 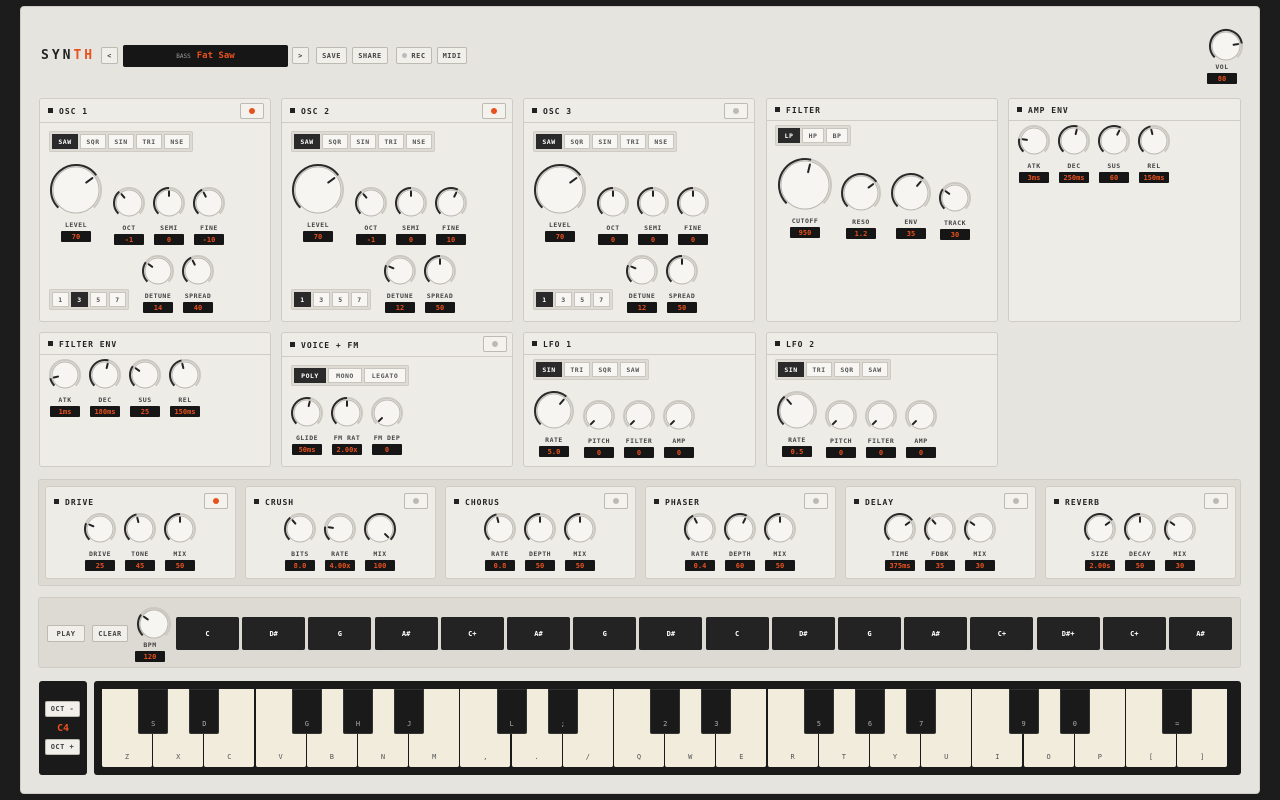 I want to click on osc1-wave-option-sin: SIN, so click(x=121, y=141).